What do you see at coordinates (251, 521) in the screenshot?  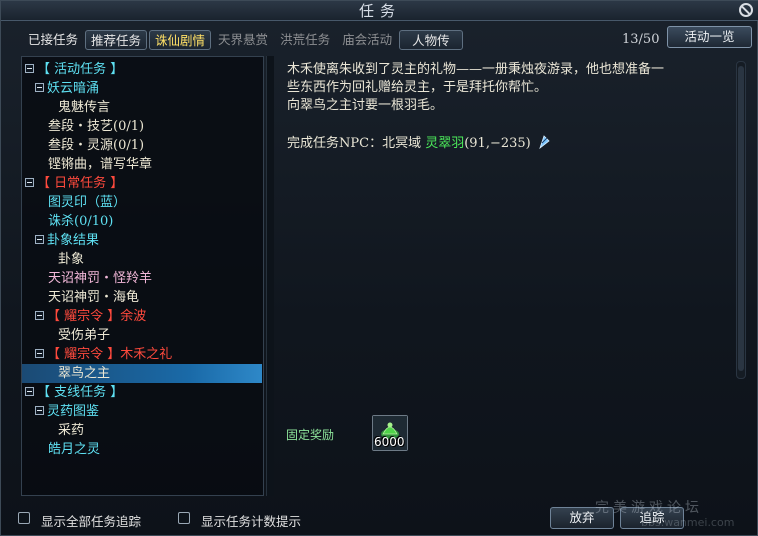 I see `count-hint-label: 显示任务计数提示` at bounding box center [251, 521].